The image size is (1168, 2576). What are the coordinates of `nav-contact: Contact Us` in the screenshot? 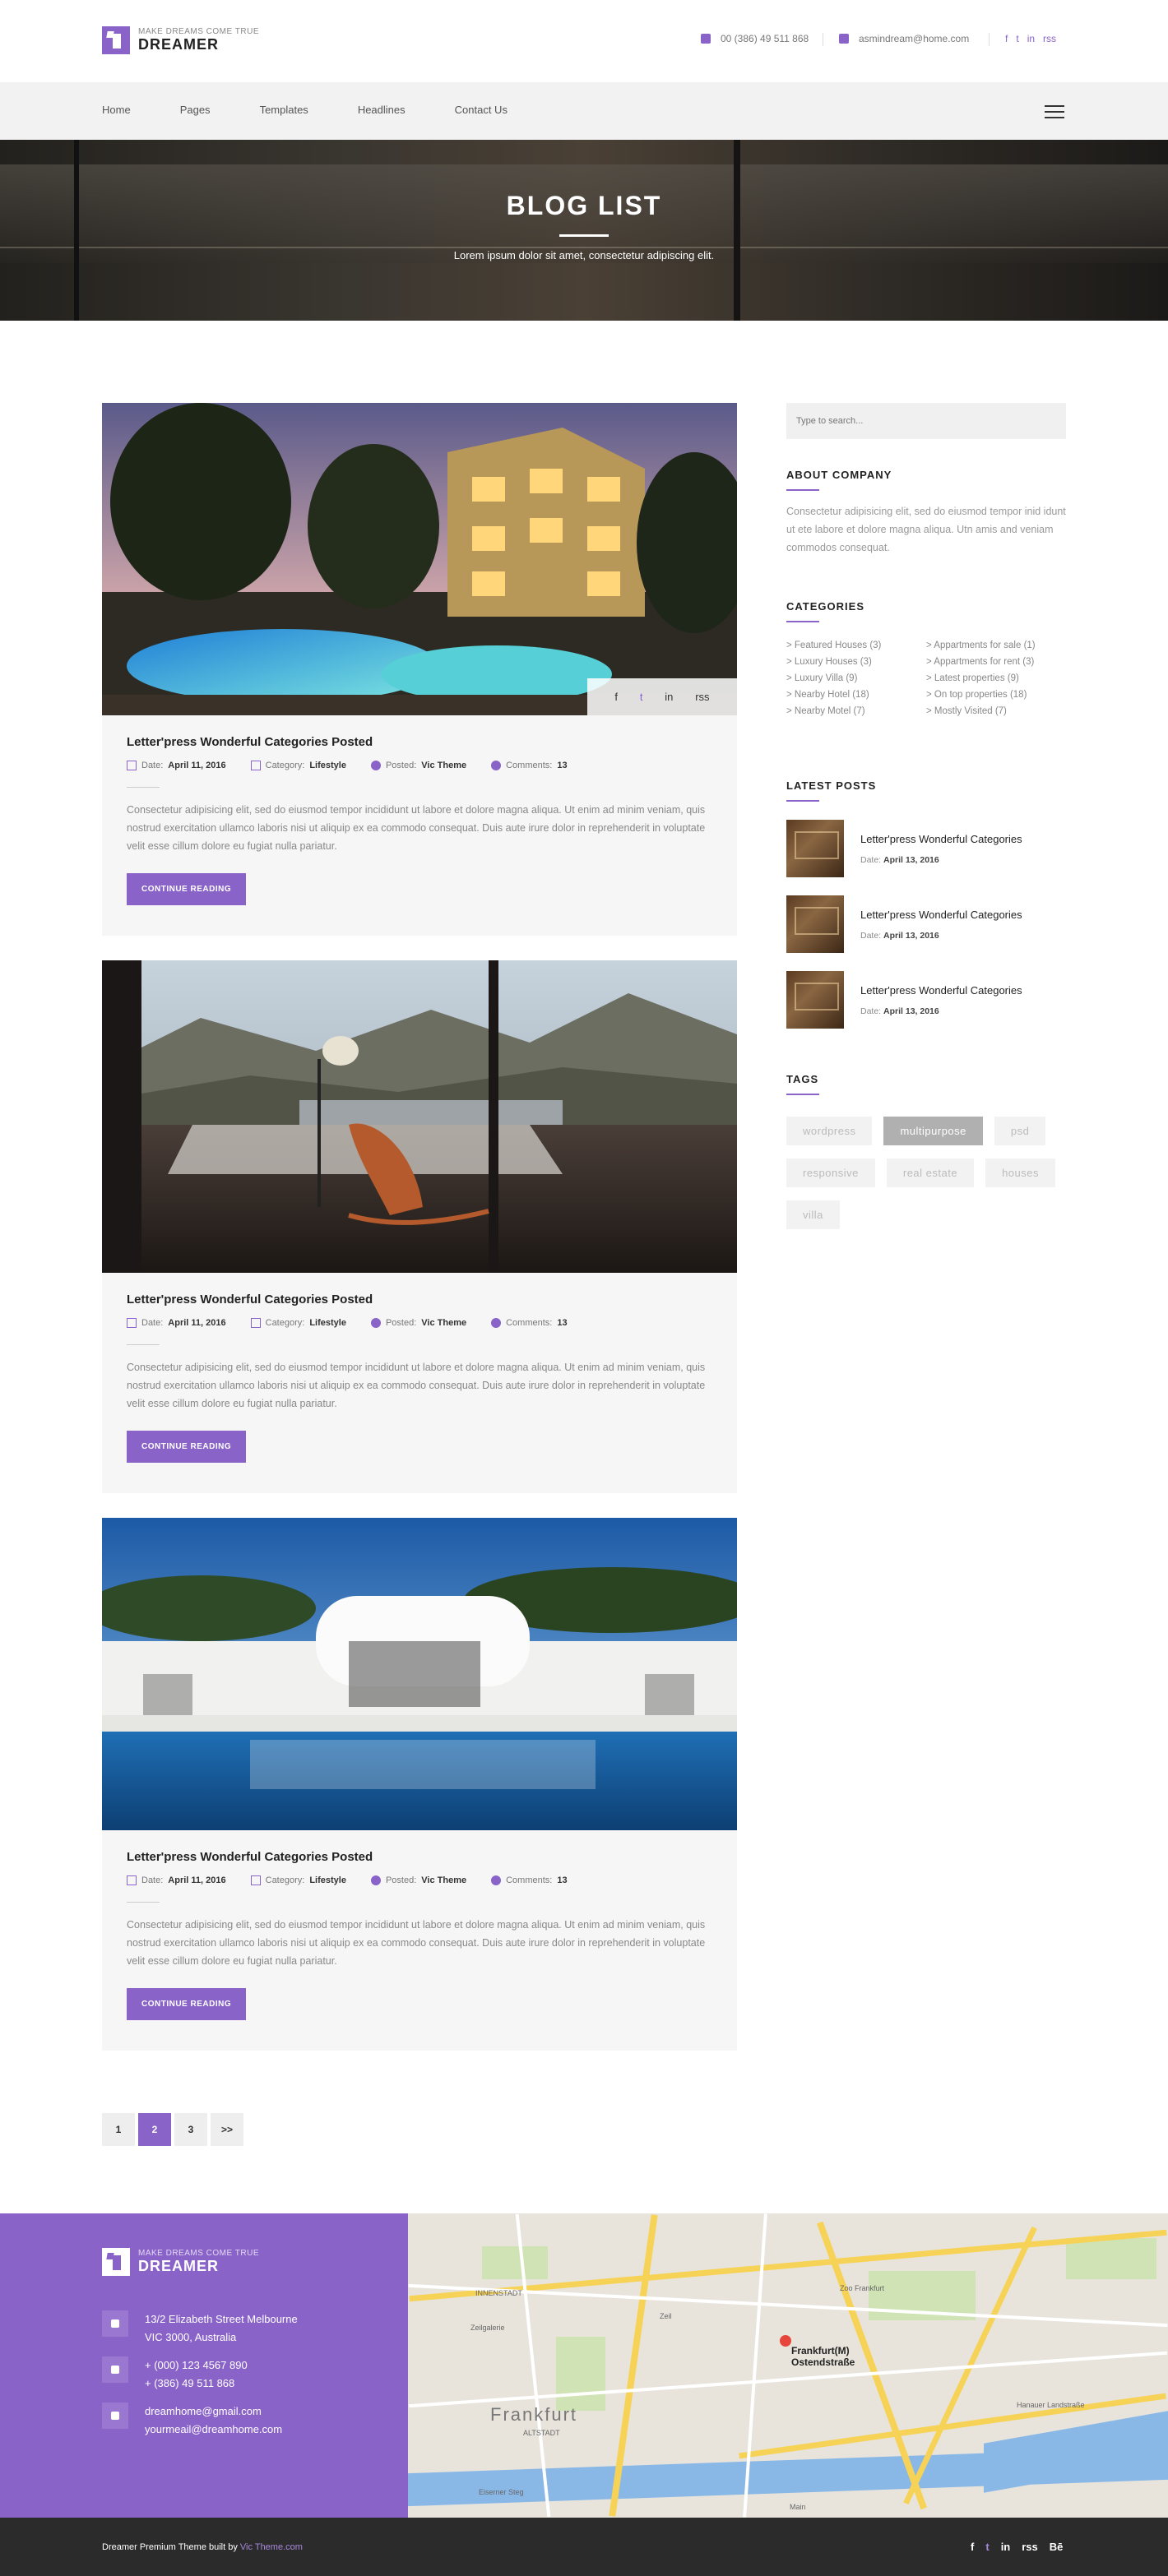 It's located at (482, 110).